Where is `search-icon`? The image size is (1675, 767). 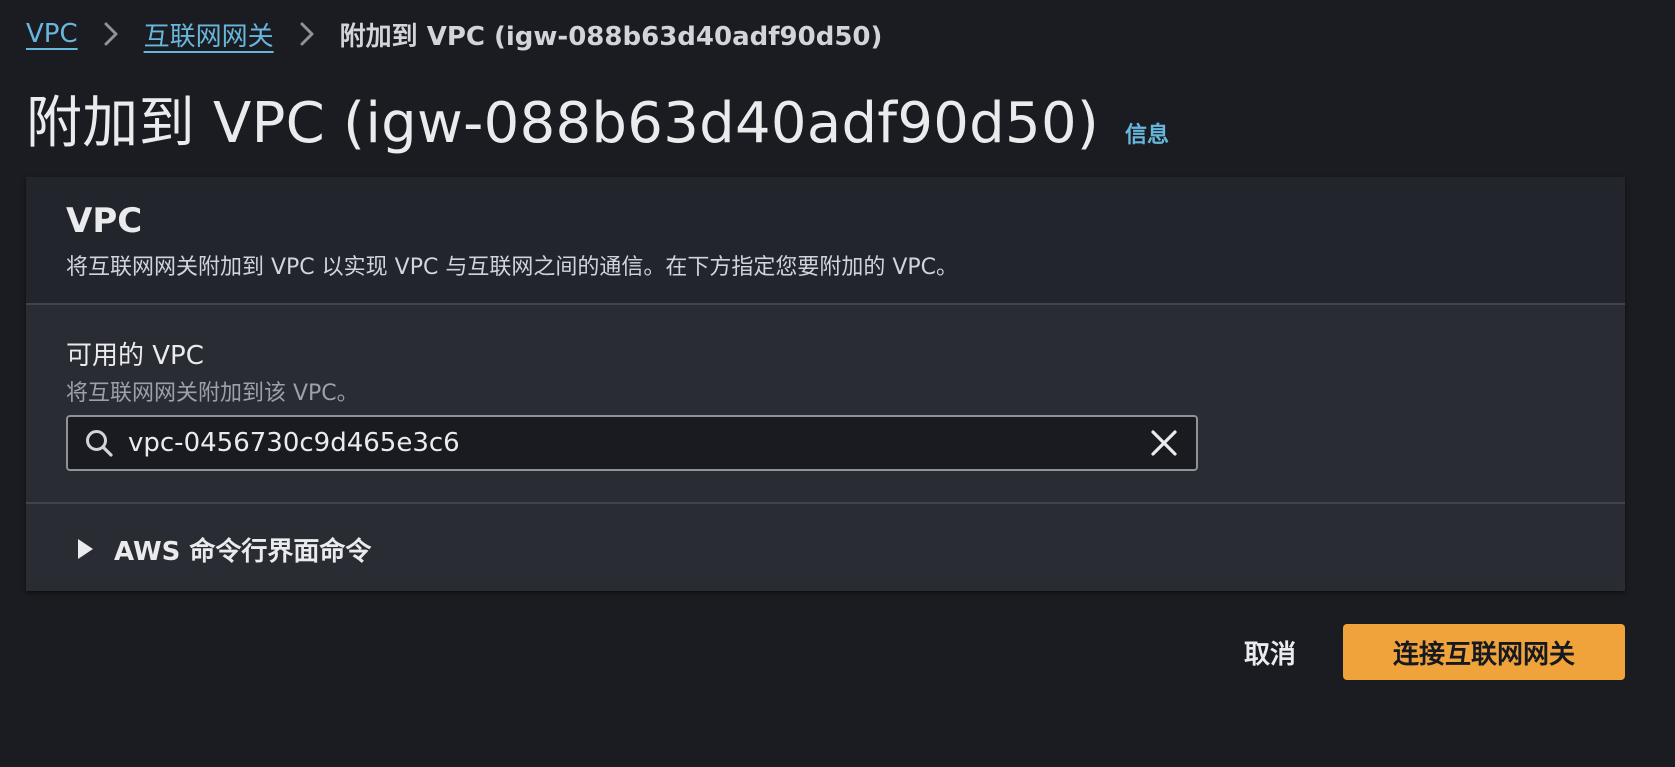
search-icon is located at coordinates (99, 443).